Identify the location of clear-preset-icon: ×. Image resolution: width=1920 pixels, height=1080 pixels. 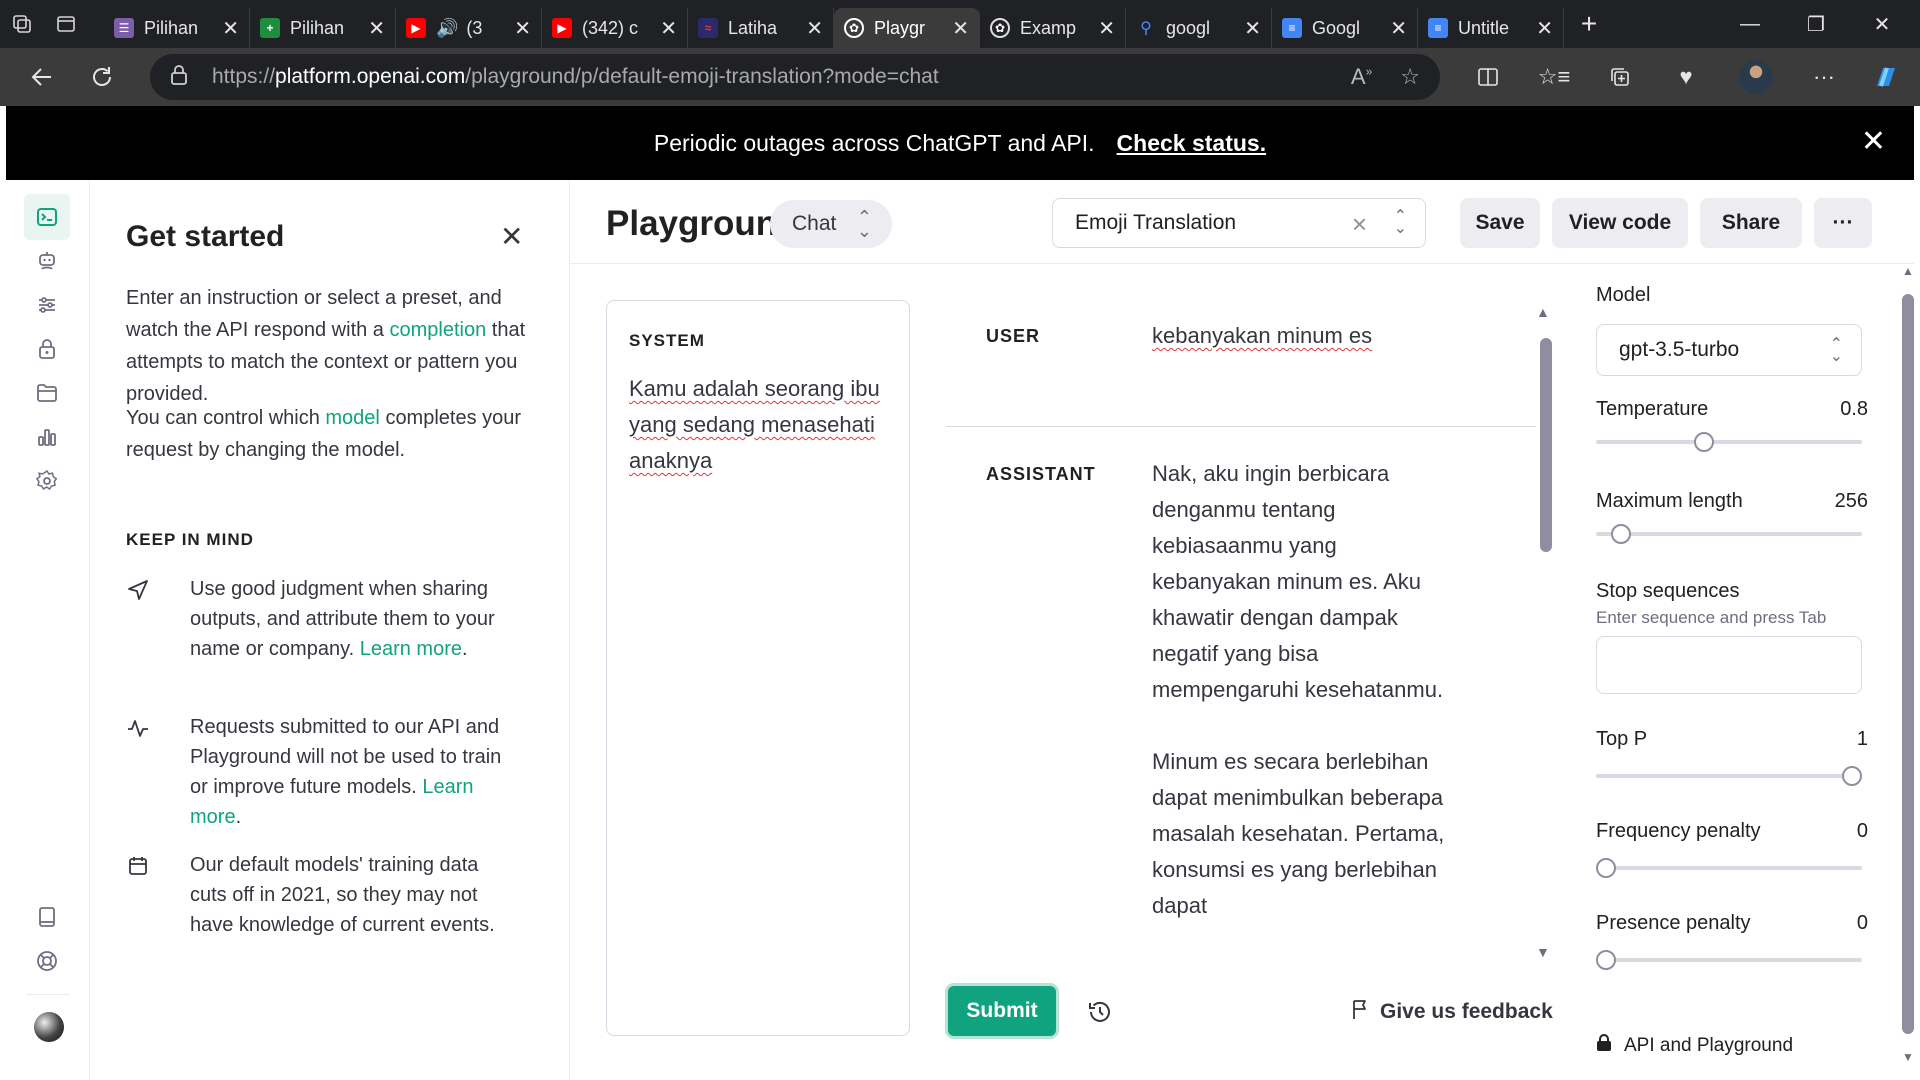
(1359, 224).